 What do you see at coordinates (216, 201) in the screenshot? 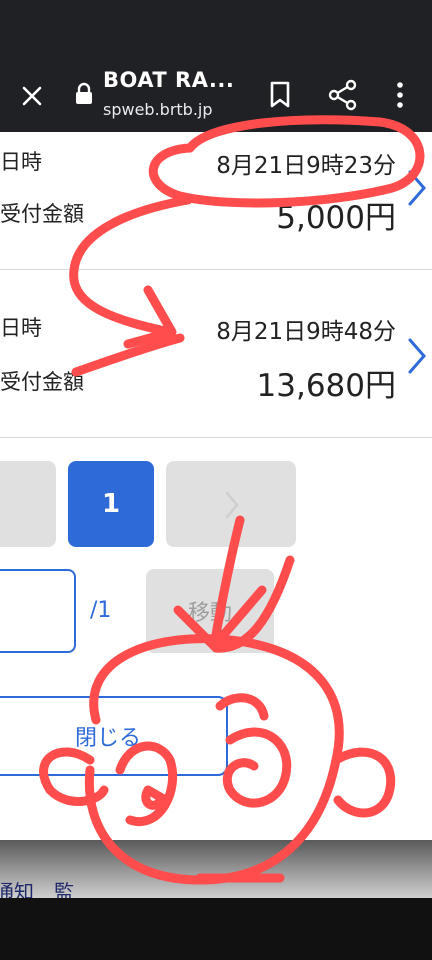
I see `list-item: 日時 8月21日9時23分 受付金額 5,000円` at bounding box center [216, 201].